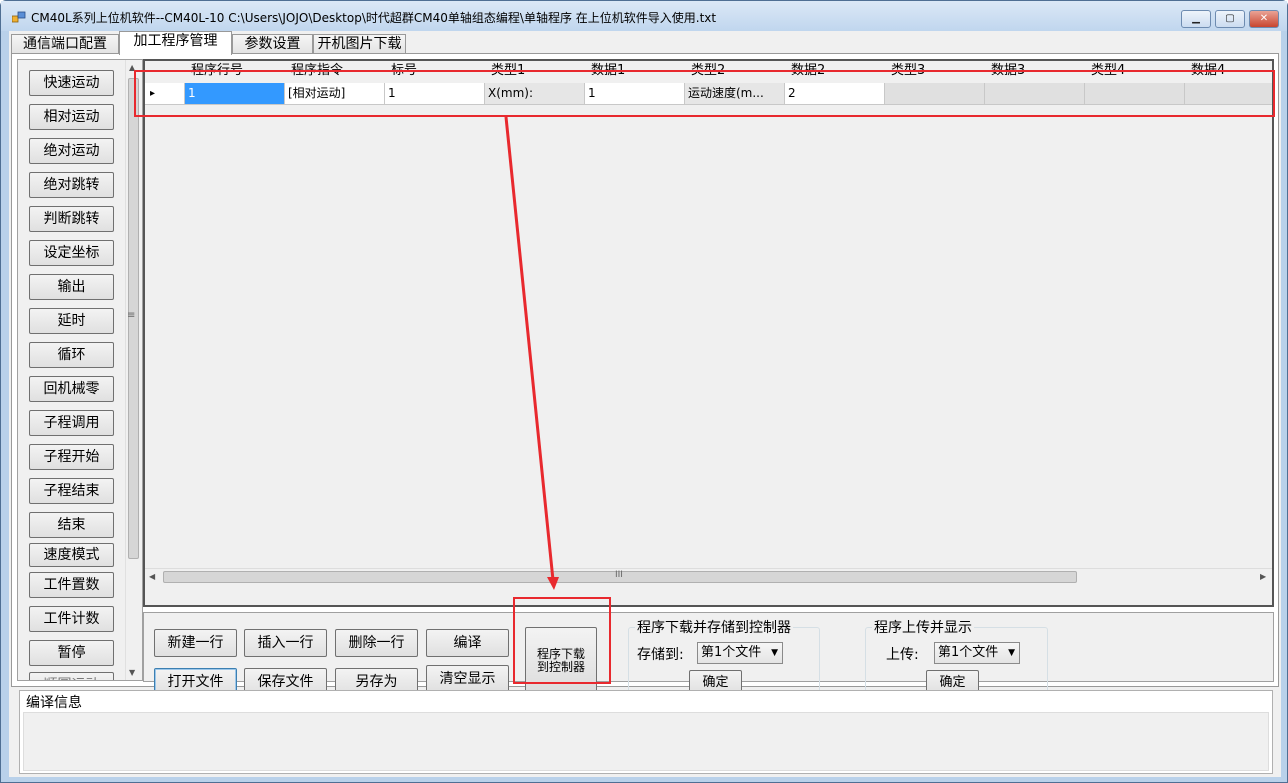 This screenshot has width=1288, height=783. I want to click on cell-line-no: 1, so click(235, 94).